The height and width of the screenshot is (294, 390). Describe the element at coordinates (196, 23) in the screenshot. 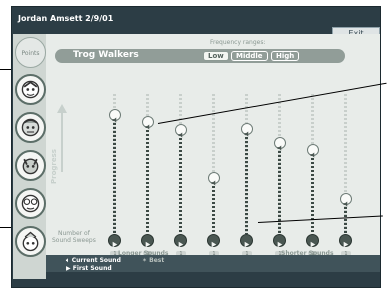

I see `top-bar: Jordan Amsett 2/9/01 Exit` at that location.